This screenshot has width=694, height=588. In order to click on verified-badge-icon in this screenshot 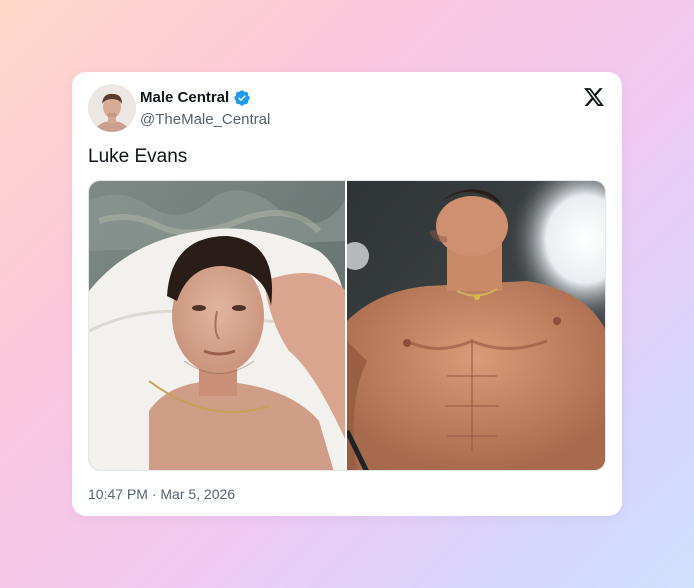, I will do `click(242, 98)`.